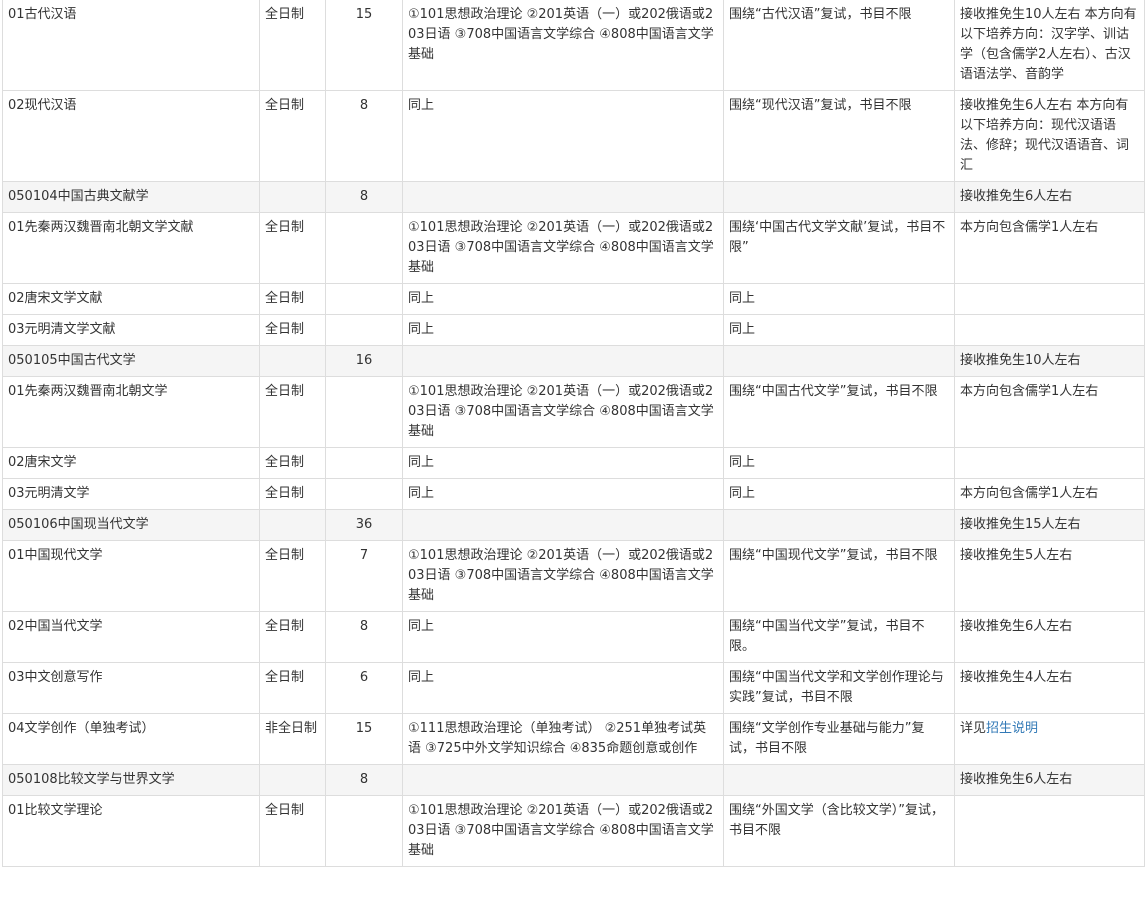  Describe the element at coordinates (364, 688) in the screenshot. I see `enrollment-quota: 6` at that location.